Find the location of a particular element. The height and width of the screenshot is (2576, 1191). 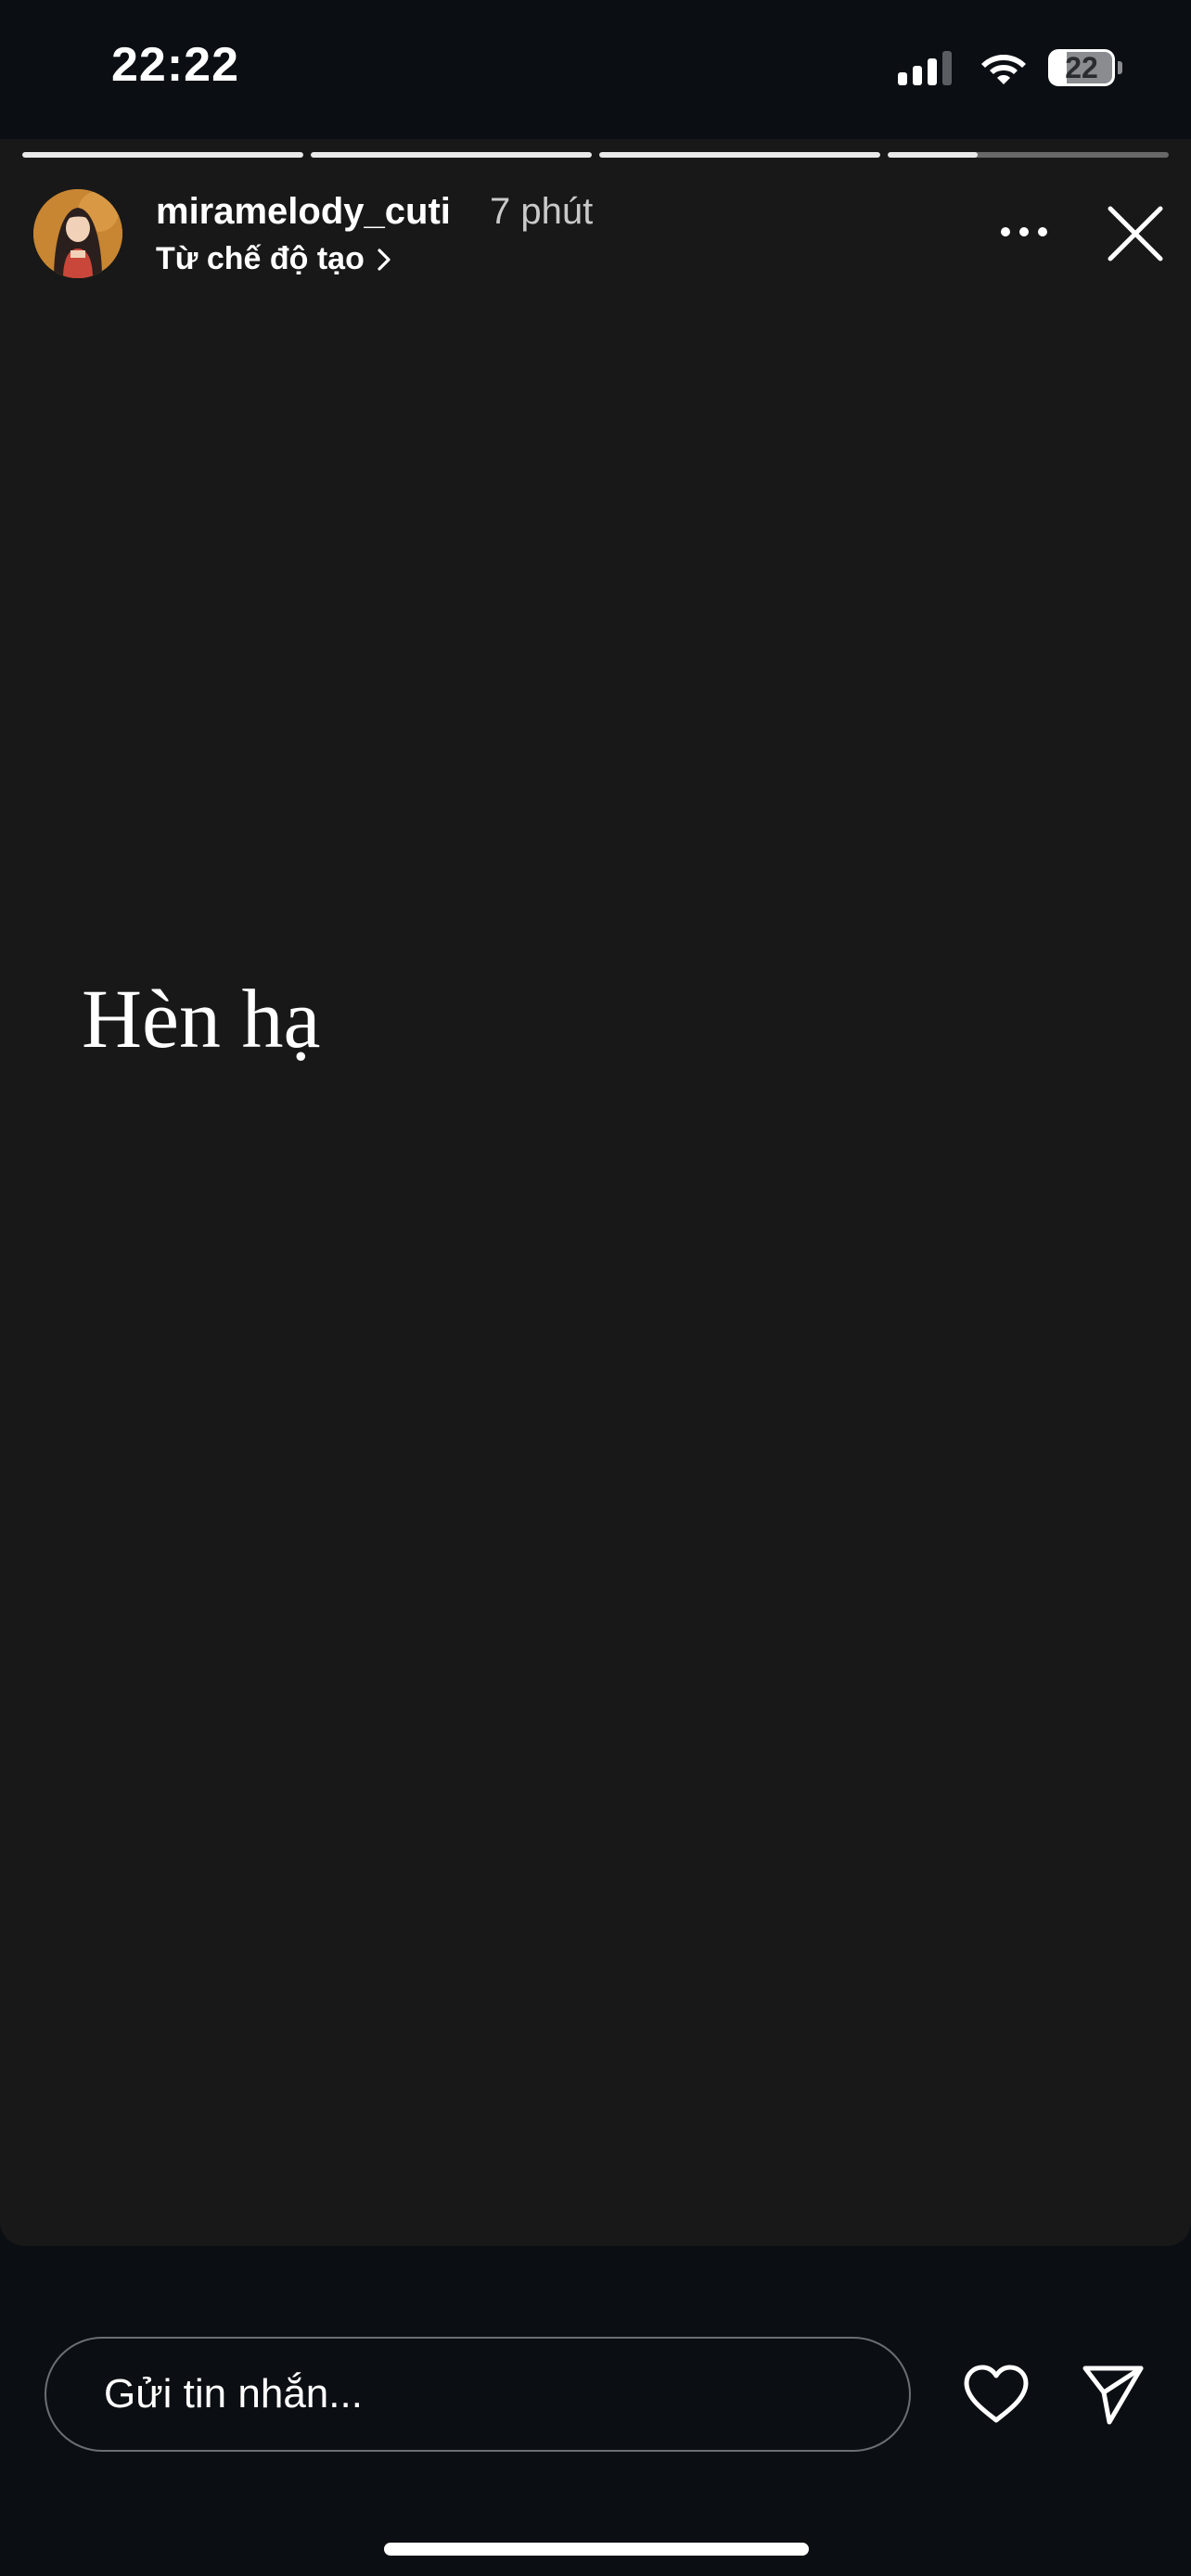

cellular-signal-icon is located at coordinates (927, 67).